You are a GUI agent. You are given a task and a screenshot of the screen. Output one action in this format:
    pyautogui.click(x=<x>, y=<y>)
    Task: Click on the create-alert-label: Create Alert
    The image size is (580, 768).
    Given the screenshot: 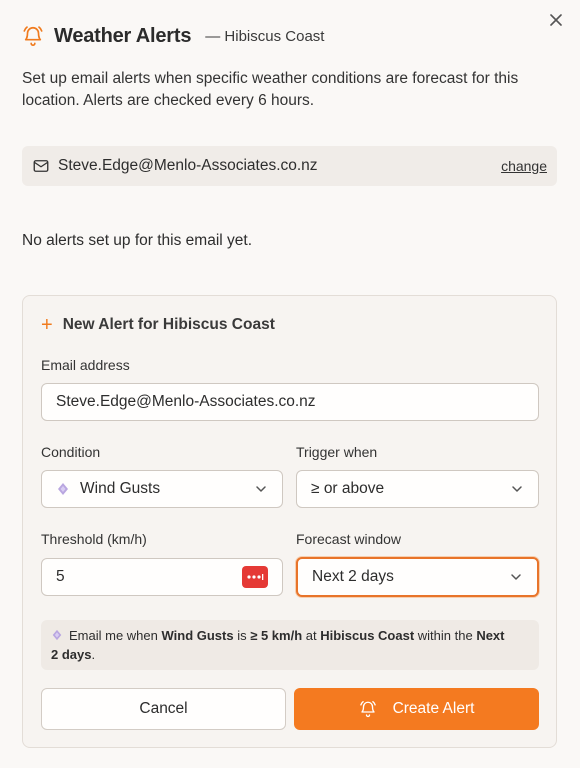 What is the action you would take?
    pyautogui.click(x=433, y=708)
    